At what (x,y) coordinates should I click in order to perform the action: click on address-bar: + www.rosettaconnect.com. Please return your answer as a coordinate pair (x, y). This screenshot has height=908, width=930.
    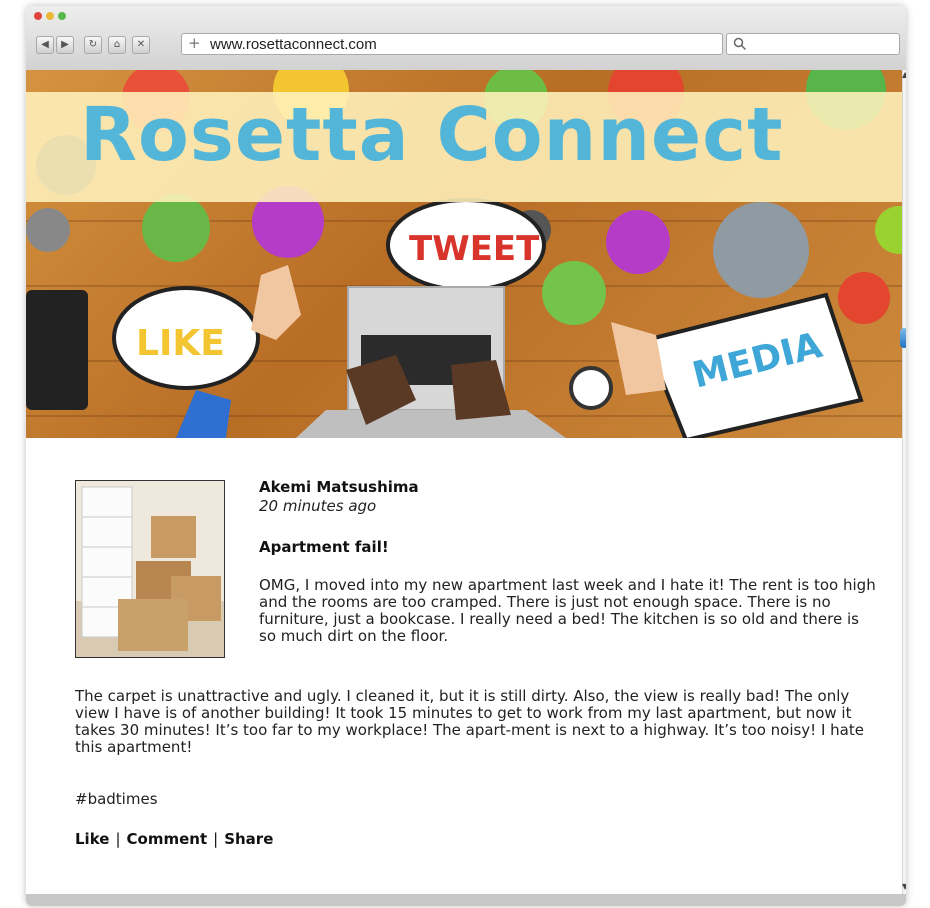
    Looking at the image, I should click on (452, 44).